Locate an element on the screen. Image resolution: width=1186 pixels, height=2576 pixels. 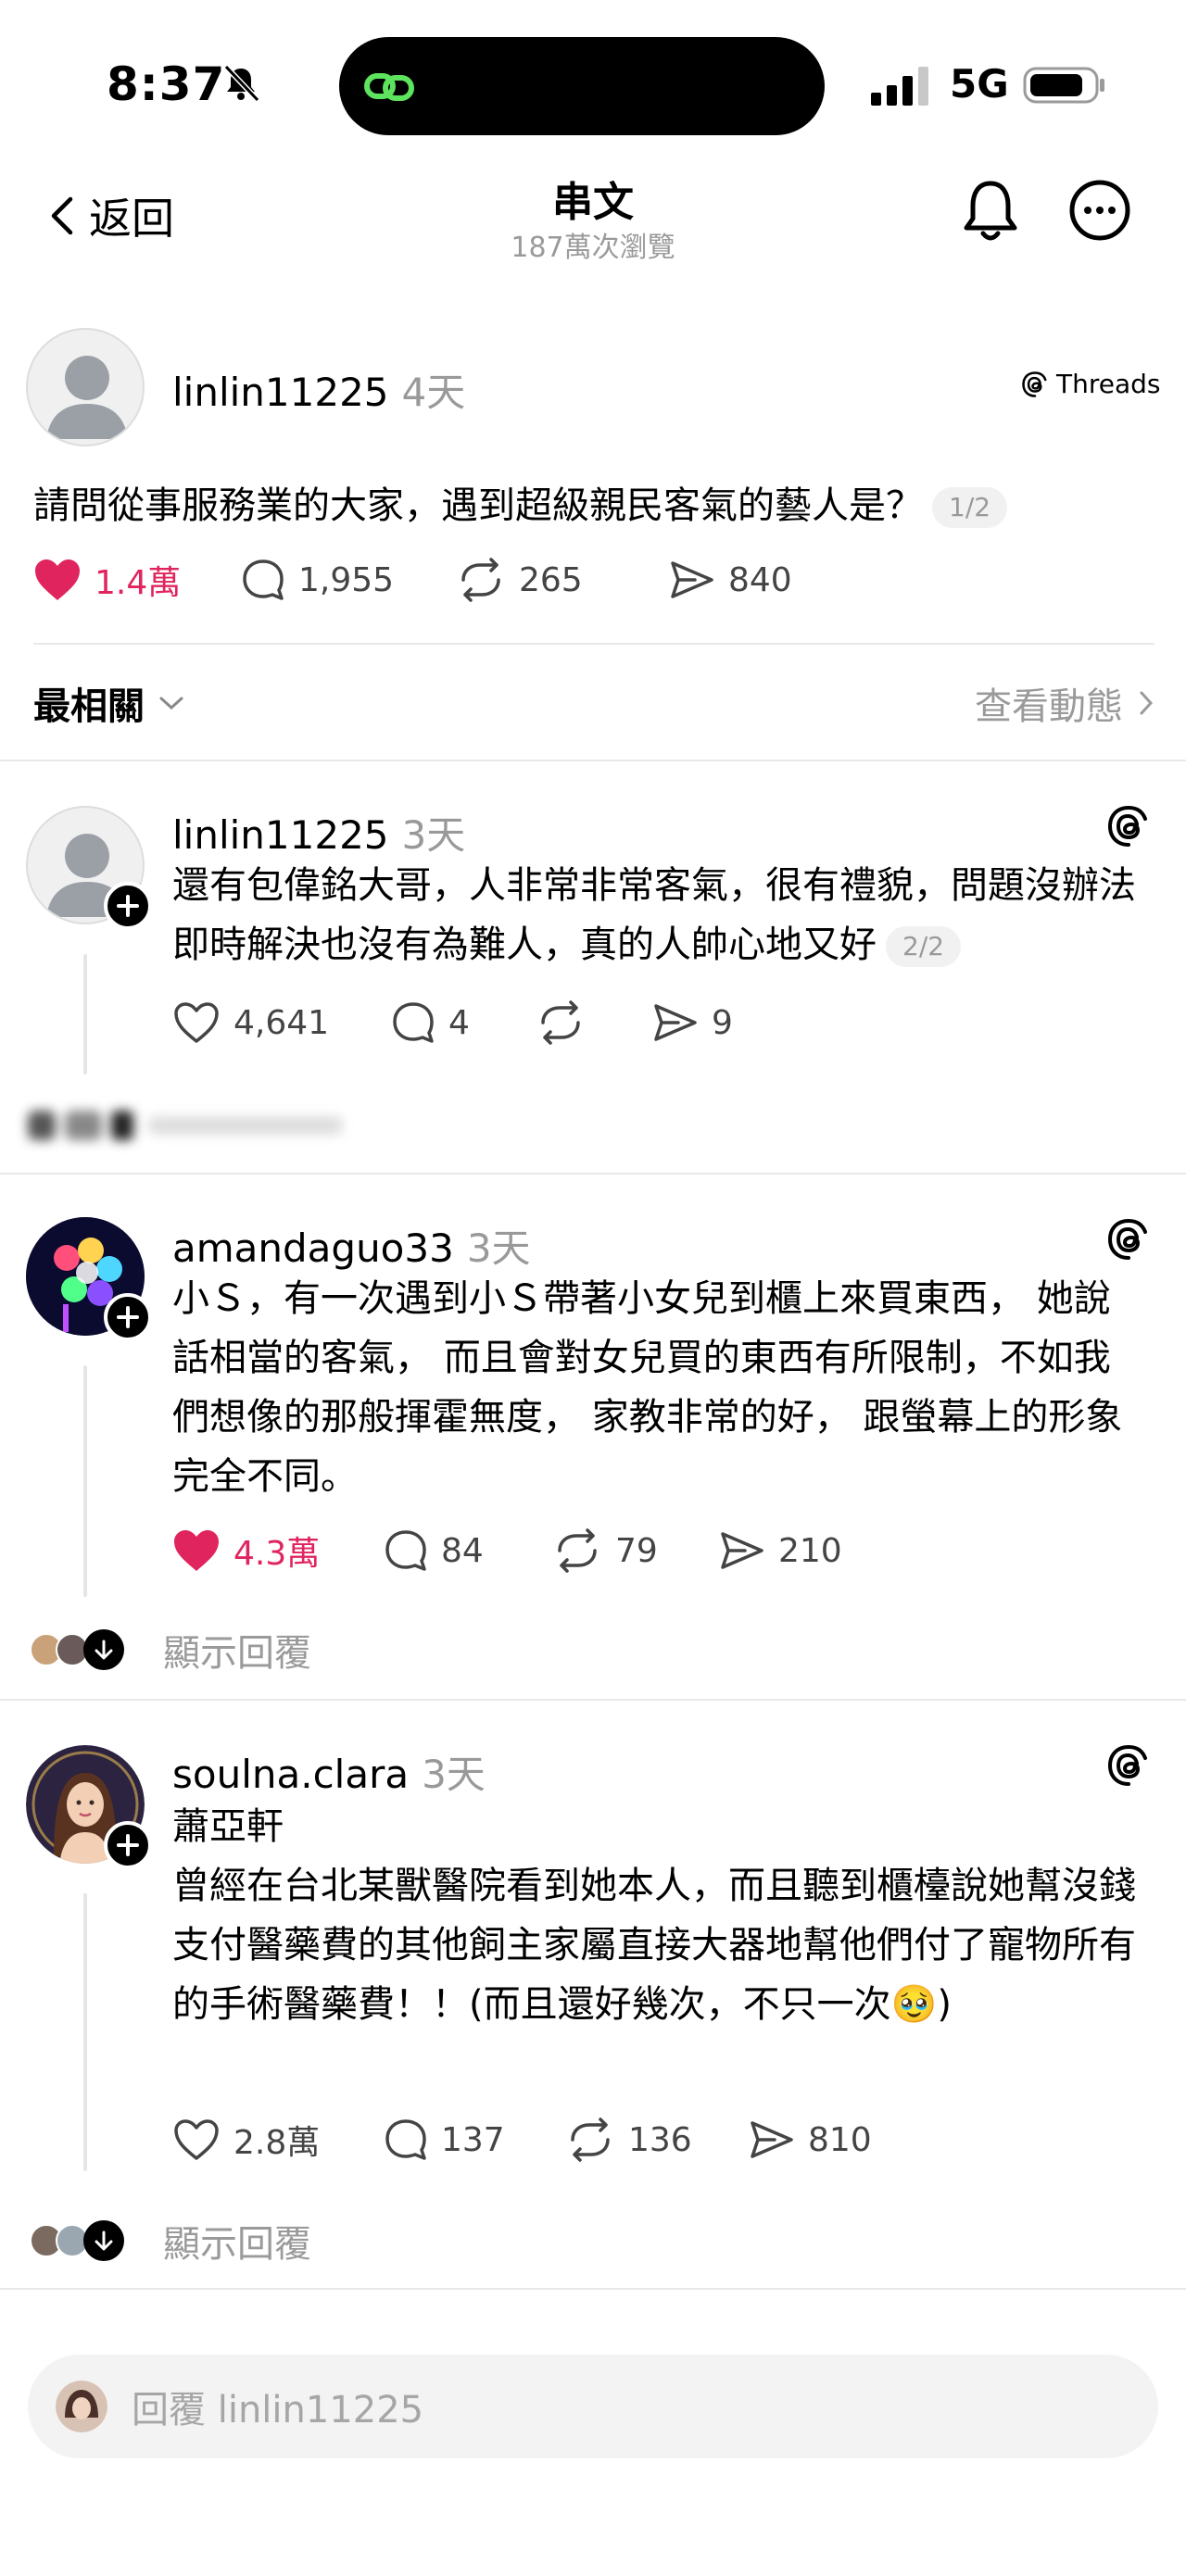
reply-actions: 4,641 4 9 is located at coordinates (452, 1022).